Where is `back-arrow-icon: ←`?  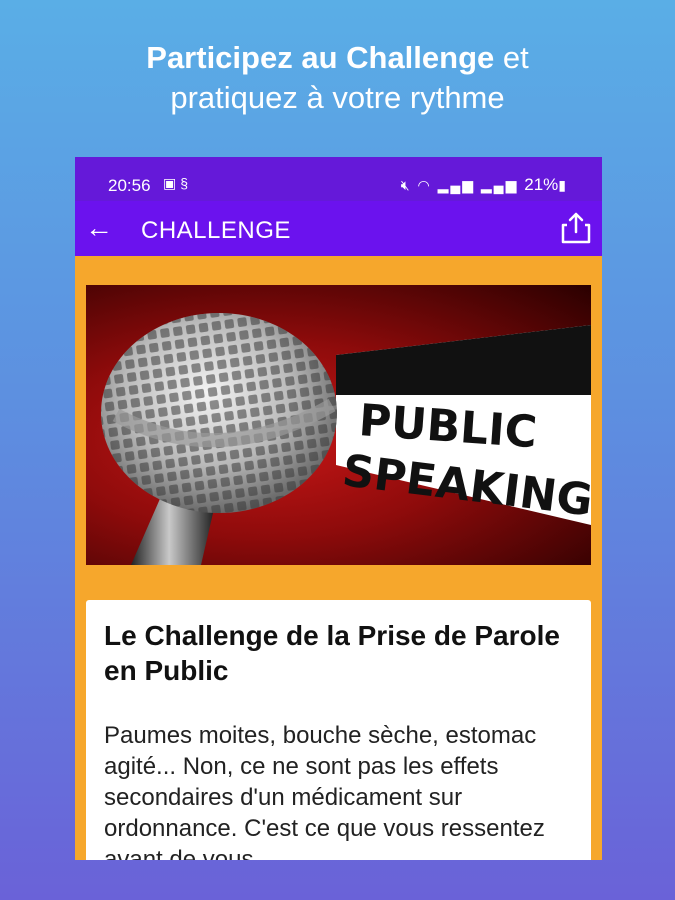
back-arrow-icon: ← is located at coordinates (99, 228).